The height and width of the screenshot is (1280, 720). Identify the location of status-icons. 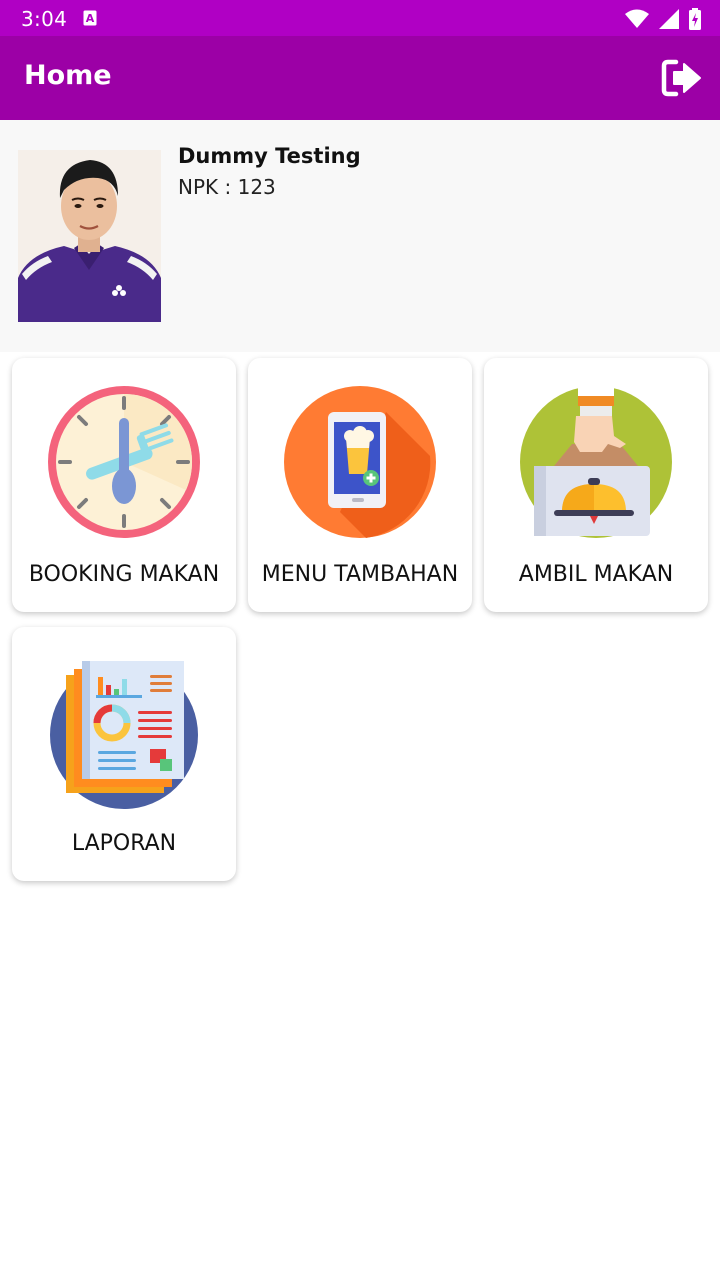
(663, 19).